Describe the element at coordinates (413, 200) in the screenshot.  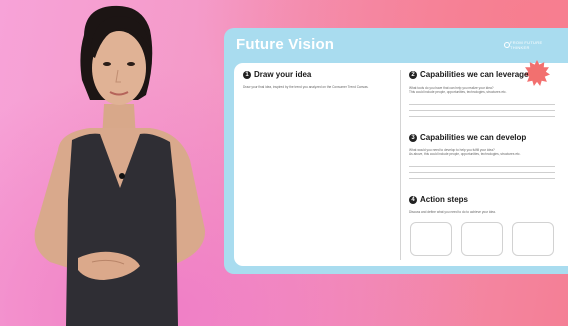
I see `section-4-number: 4` at that location.